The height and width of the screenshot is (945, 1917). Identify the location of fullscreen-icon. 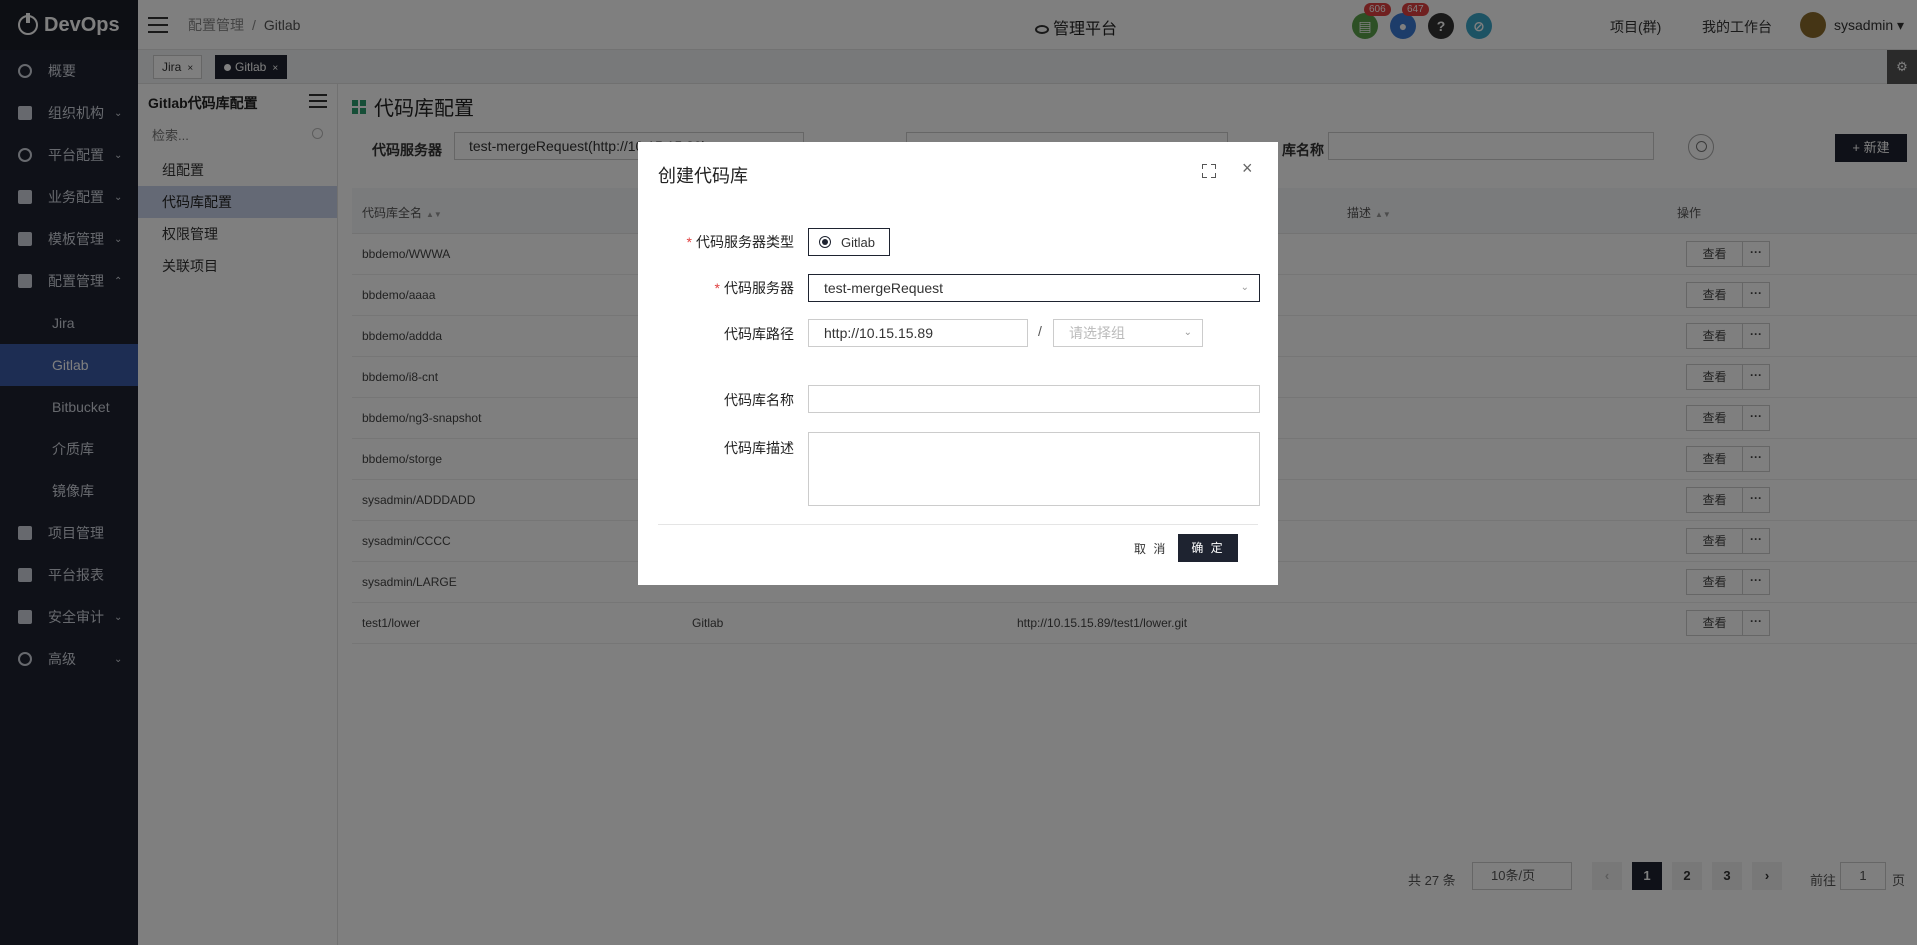
(1209, 171).